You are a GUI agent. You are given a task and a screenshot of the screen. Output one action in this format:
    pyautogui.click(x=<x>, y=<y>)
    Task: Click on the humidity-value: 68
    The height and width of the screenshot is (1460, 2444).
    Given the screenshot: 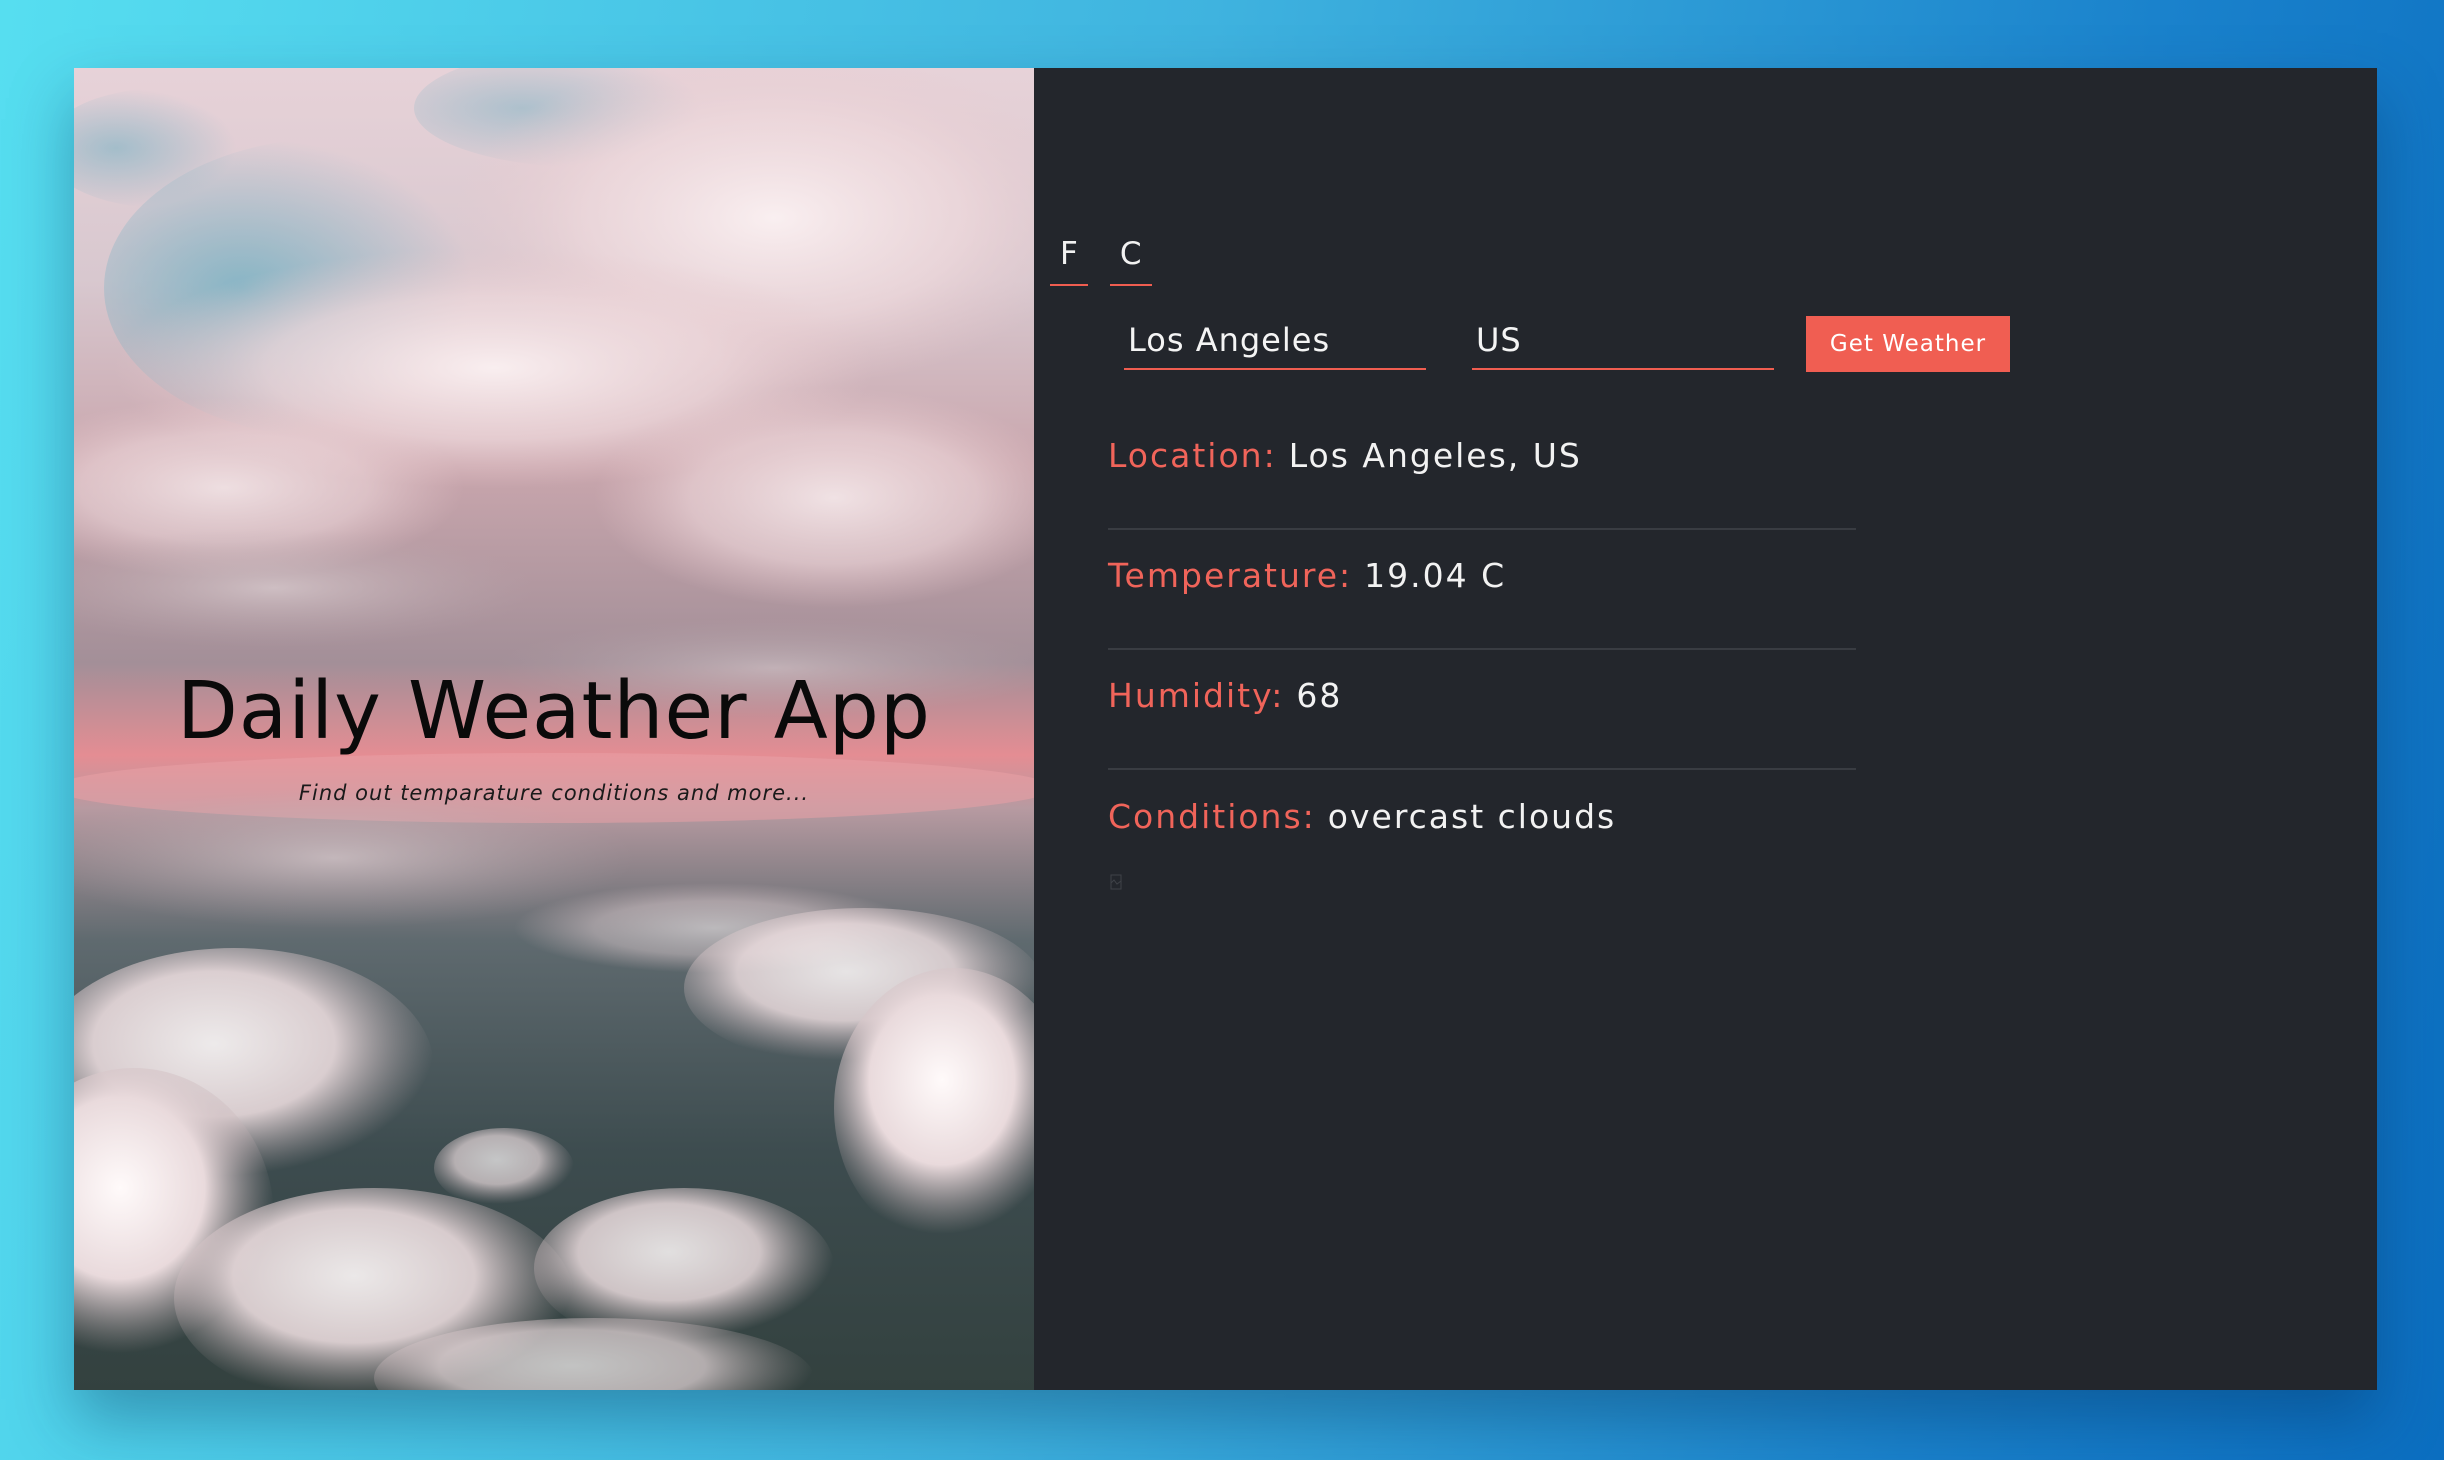 What is the action you would take?
    pyautogui.click(x=1319, y=695)
    